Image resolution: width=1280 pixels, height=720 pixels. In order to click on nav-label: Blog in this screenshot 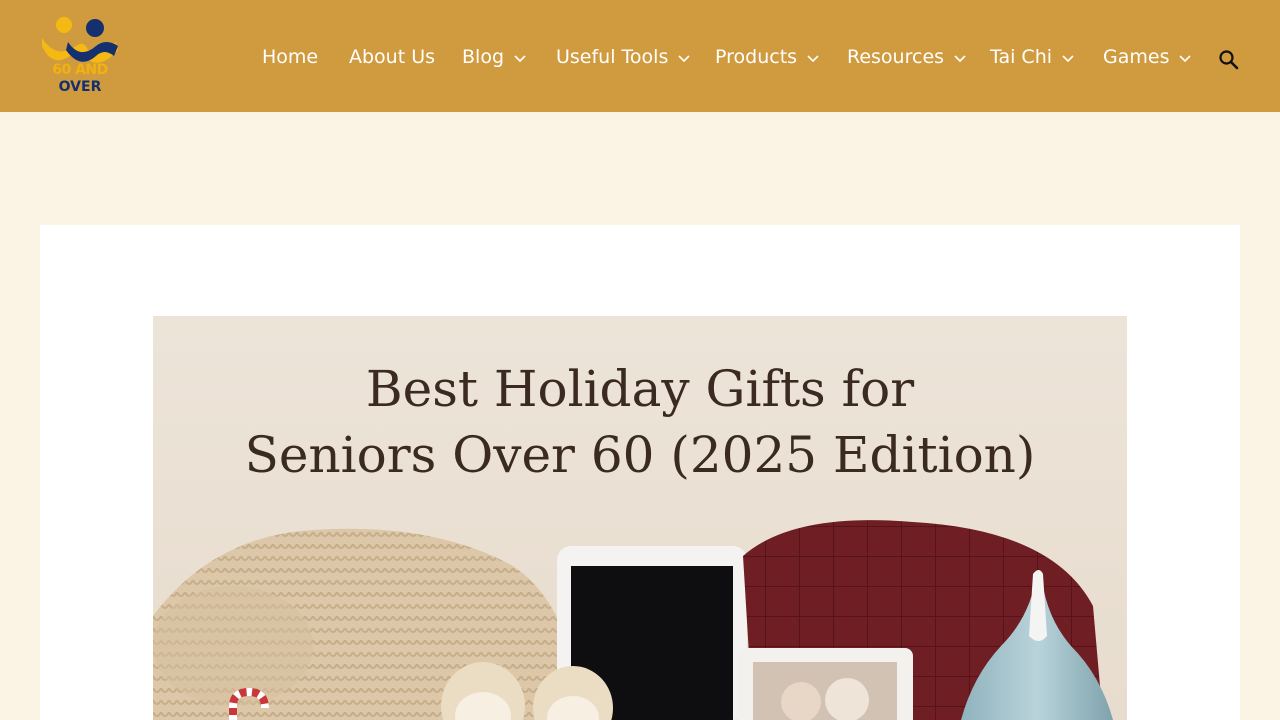, I will do `click(483, 57)`.